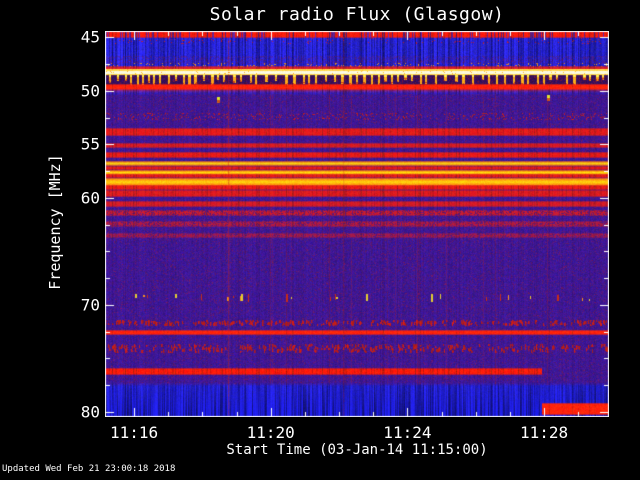 The height and width of the screenshot is (480, 640). Describe the element at coordinates (90, 305) in the screenshot. I see `y-tick-label: 70` at that location.